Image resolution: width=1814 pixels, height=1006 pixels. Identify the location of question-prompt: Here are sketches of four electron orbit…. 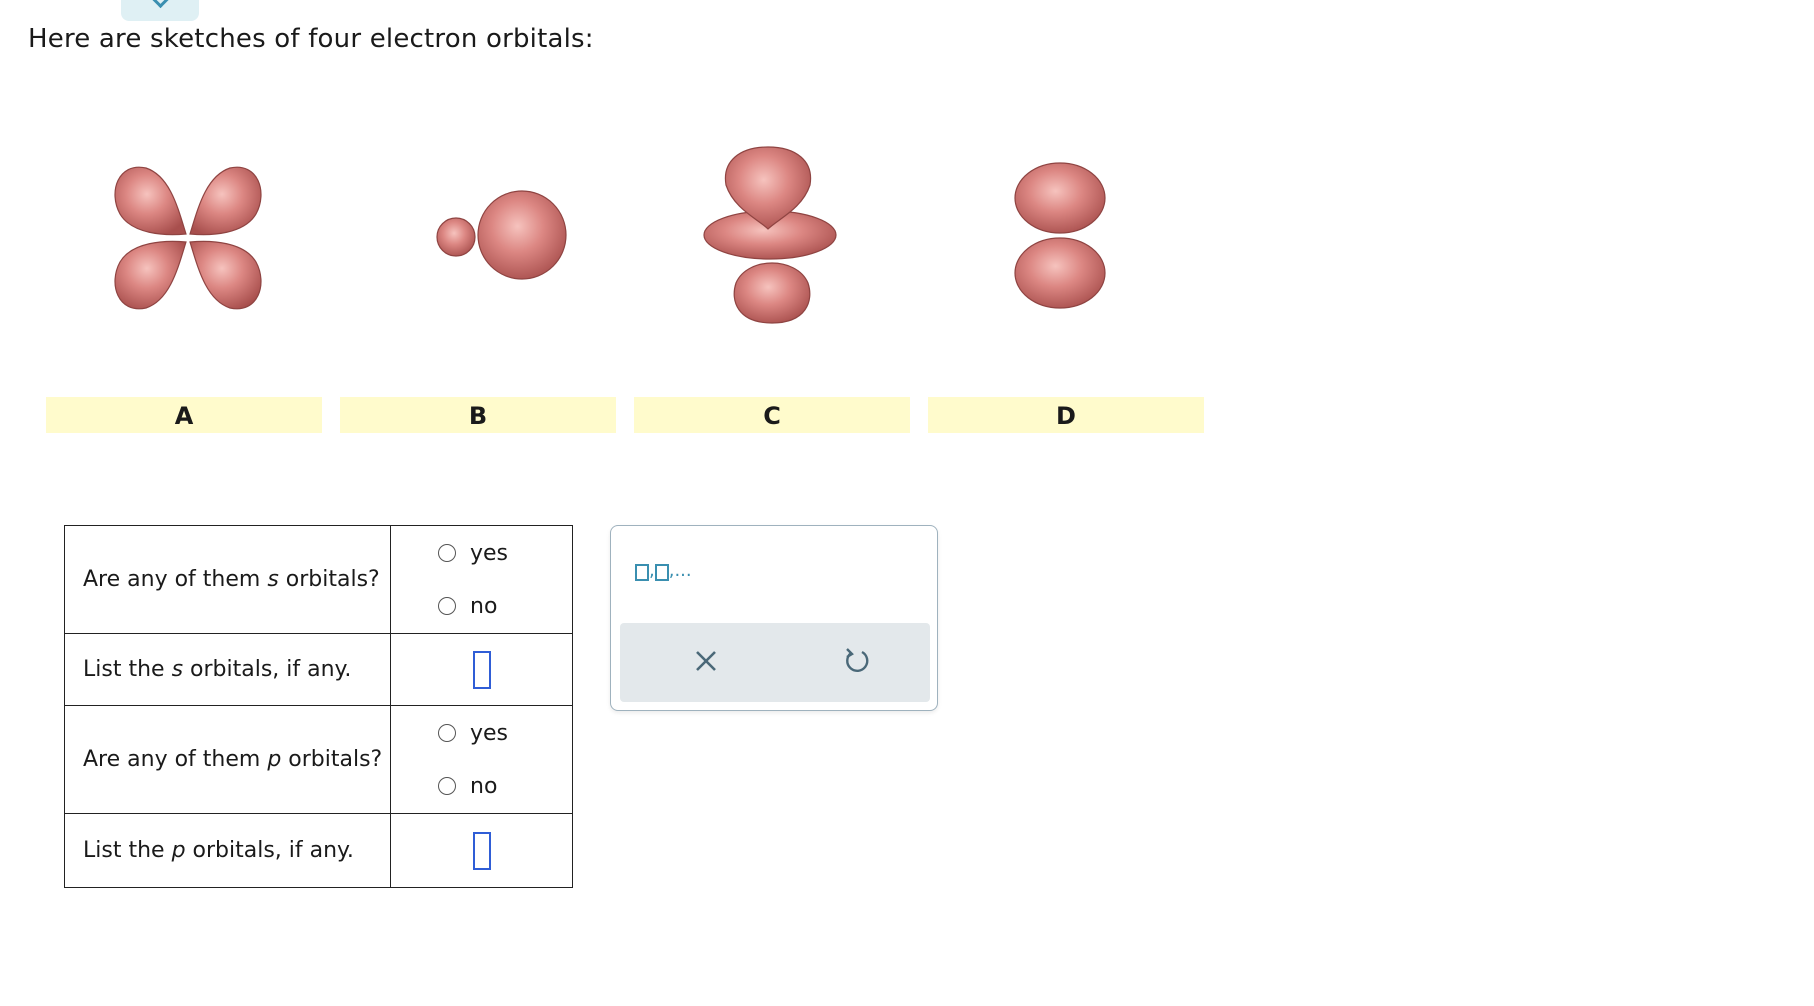
(311, 39).